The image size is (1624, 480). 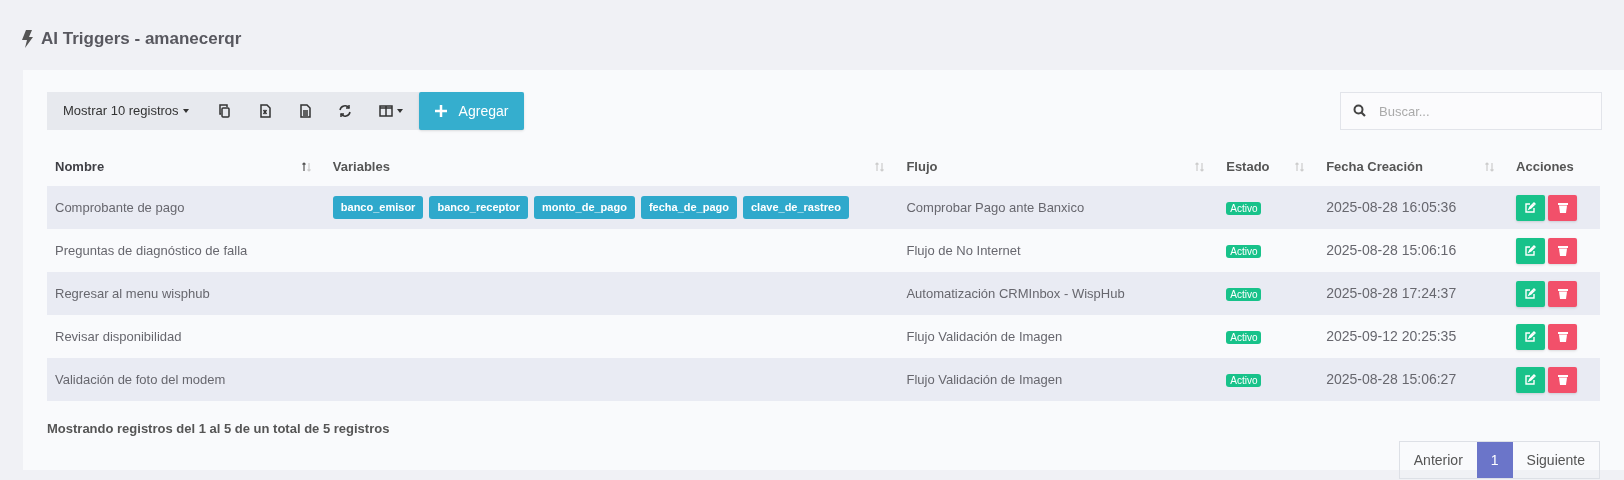 What do you see at coordinates (796, 207) in the screenshot?
I see `variable-tag: clave_de_rastreo` at bounding box center [796, 207].